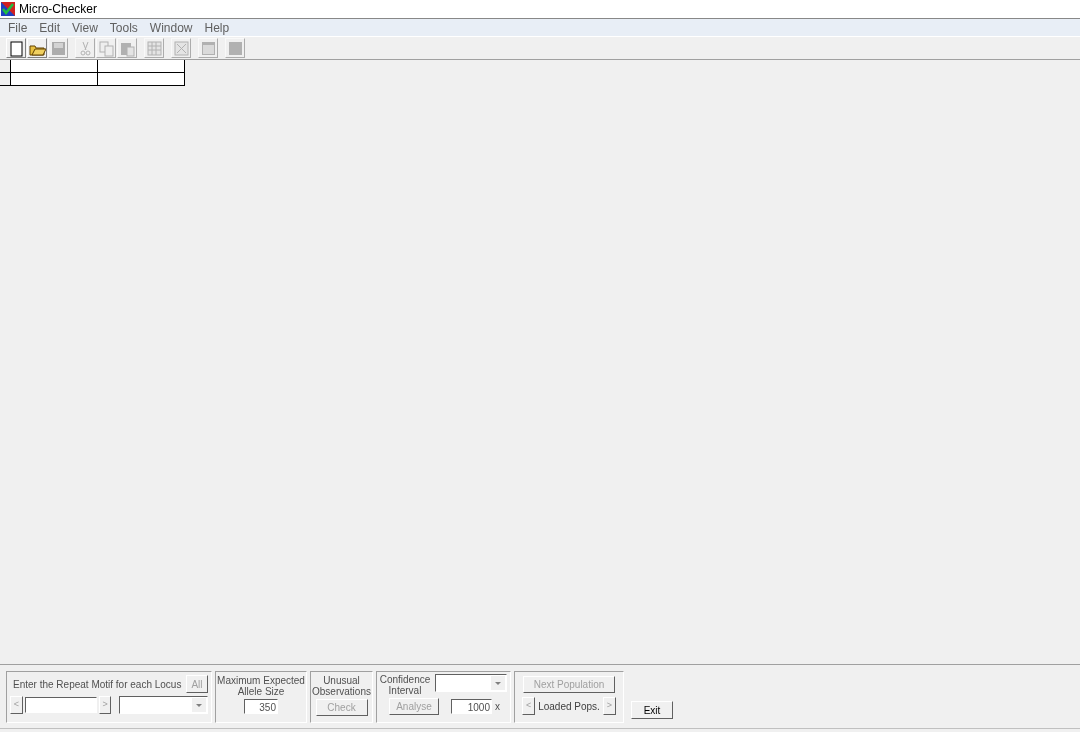 The height and width of the screenshot is (732, 1080). Describe the element at coordinates (85, 27) in the screenshot. I see `menu-item: View` at that location.